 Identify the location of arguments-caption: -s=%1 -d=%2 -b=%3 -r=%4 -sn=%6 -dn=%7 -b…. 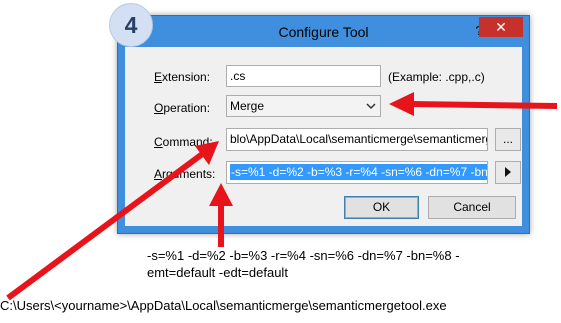
(347, 264).